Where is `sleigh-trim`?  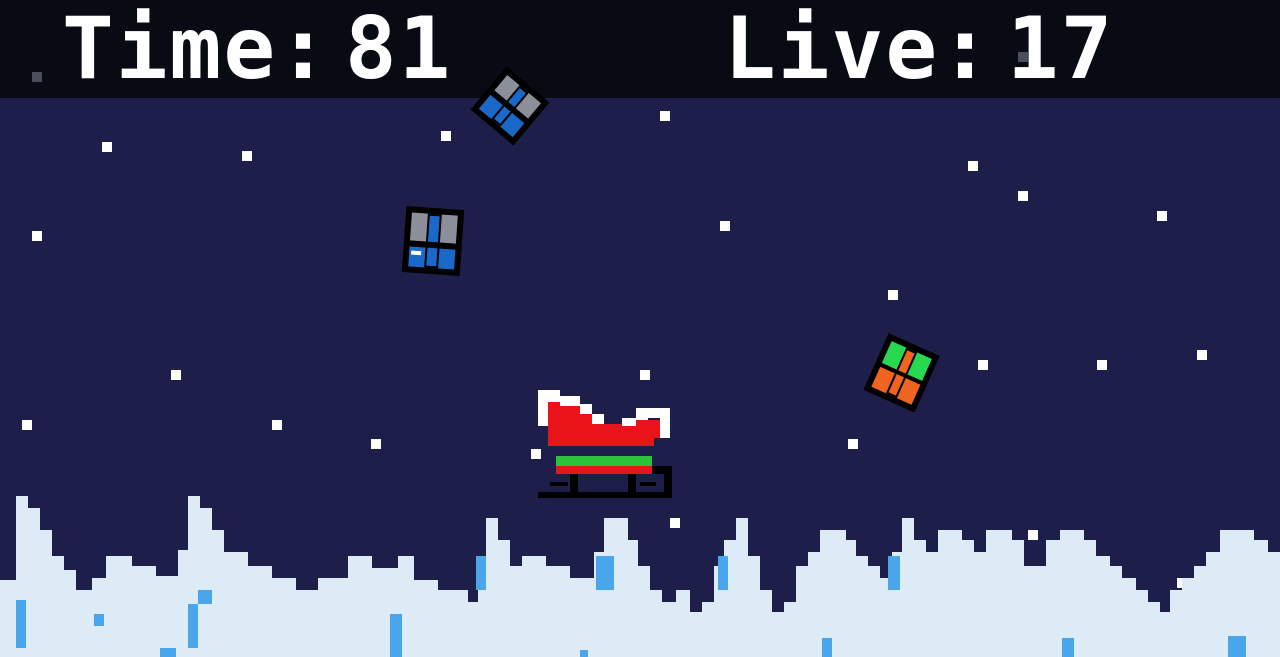 sleigh-trim is located at coordinates (549, 396).